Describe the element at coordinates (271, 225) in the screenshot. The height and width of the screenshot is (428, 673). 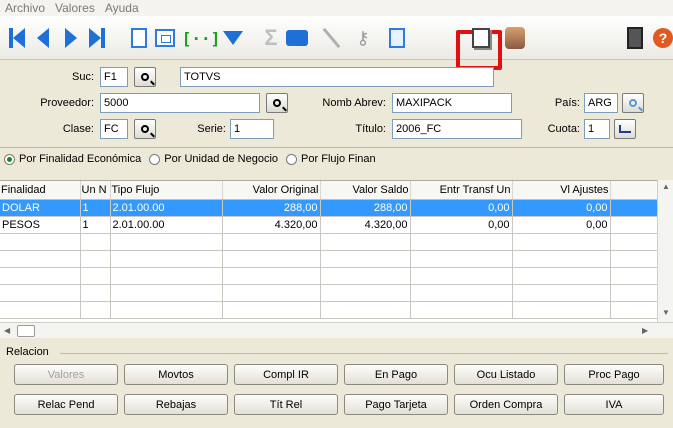
I see `cell-valor-original: 4.320,00` at that location.